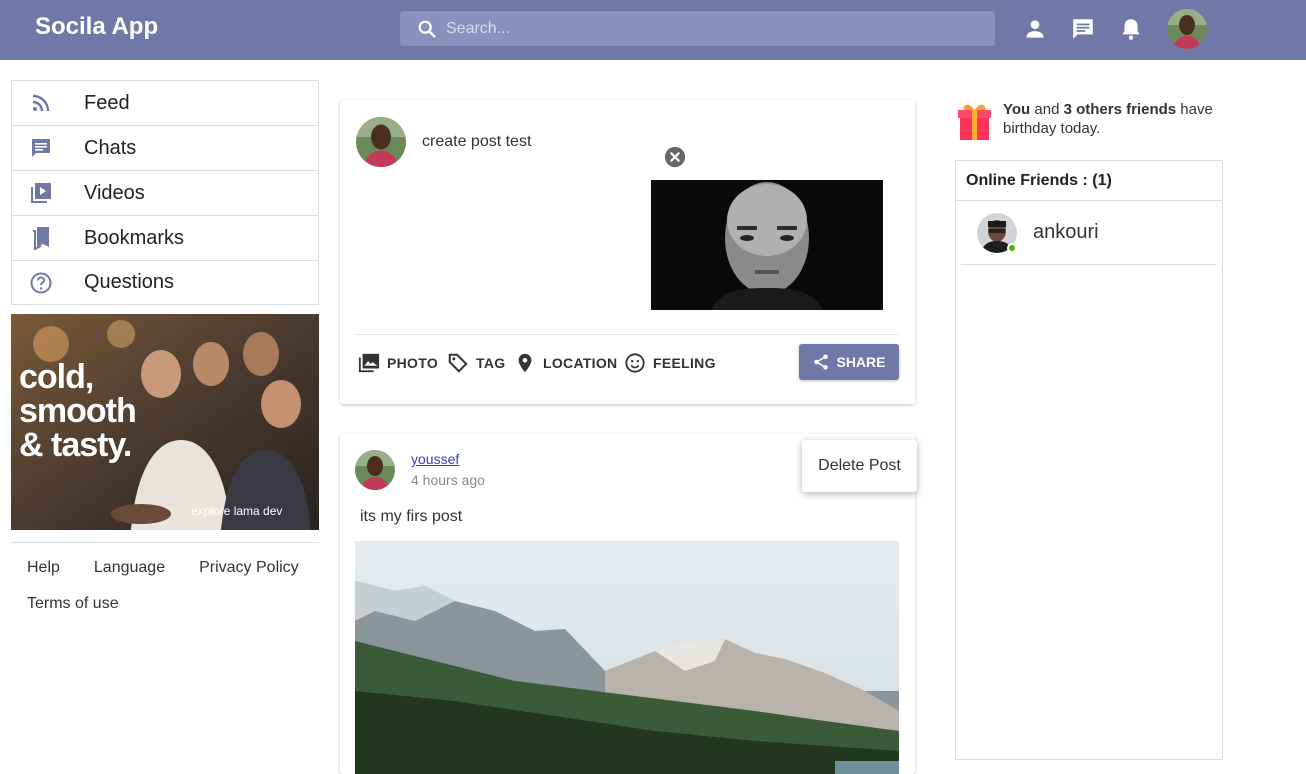  I want to click on tag-icon, so click(458, 363).